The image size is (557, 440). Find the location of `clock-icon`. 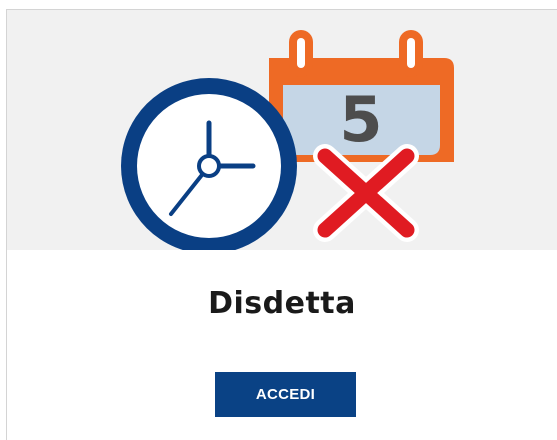

clock-icon is located at coordinates (209, 164).